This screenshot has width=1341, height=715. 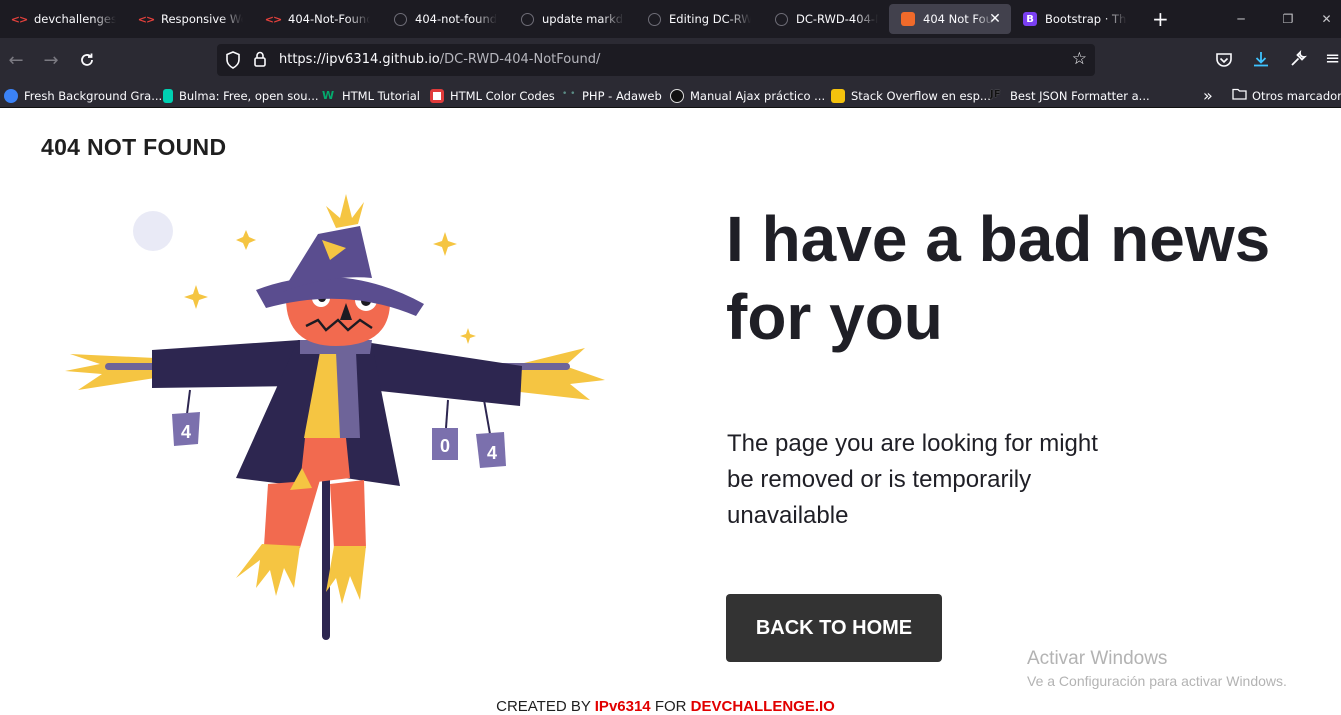 I want to click on description-line: The page you are looking for might, so click(x=912, y=443).